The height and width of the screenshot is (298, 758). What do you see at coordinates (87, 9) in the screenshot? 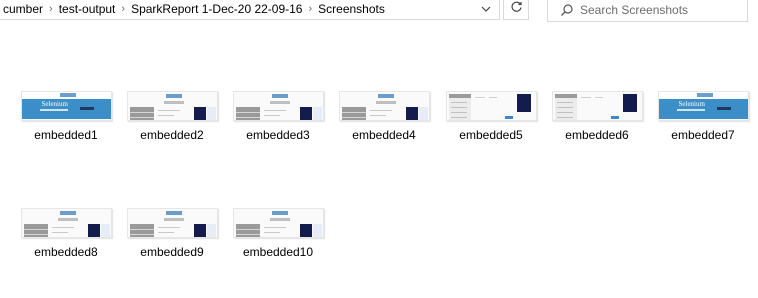
I see `breadcrumb-test-output: test-output` at bounding box center [87, 9].